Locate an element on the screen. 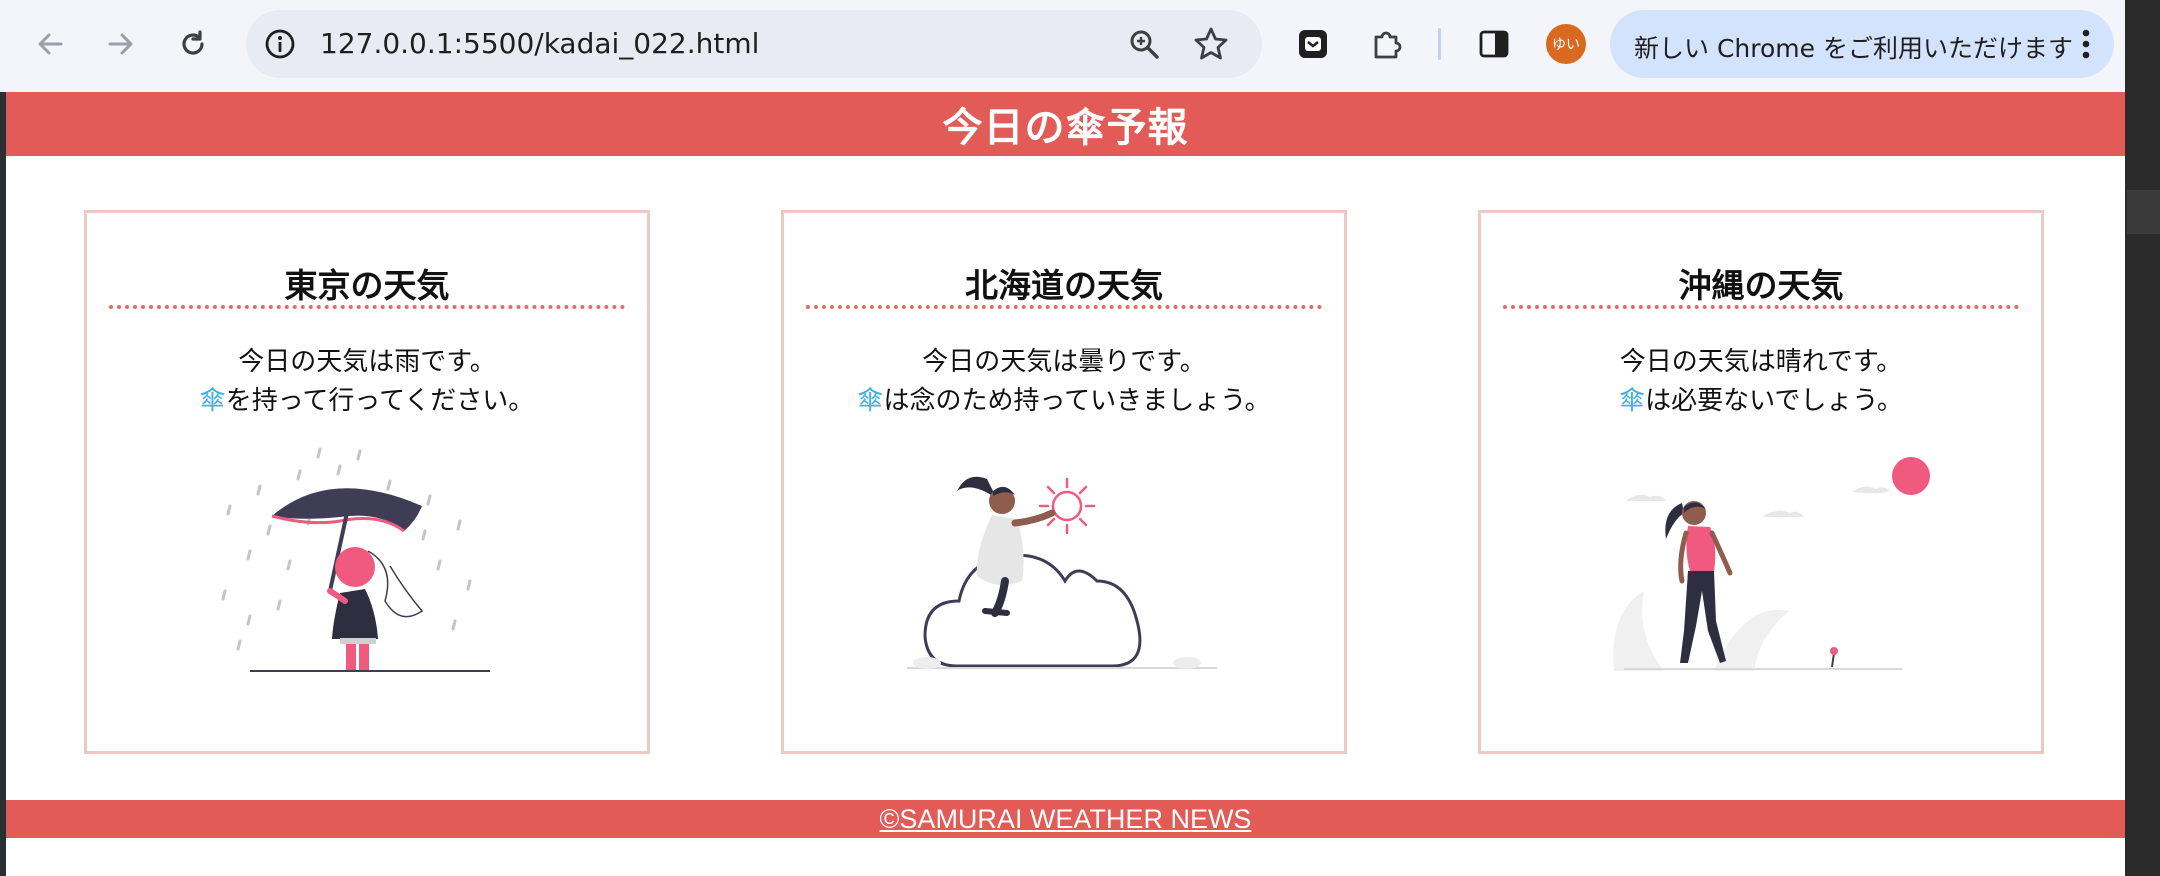  footer-link: ©SAMURAI WEATHER NEWS is located at coordinates (1066, 819).